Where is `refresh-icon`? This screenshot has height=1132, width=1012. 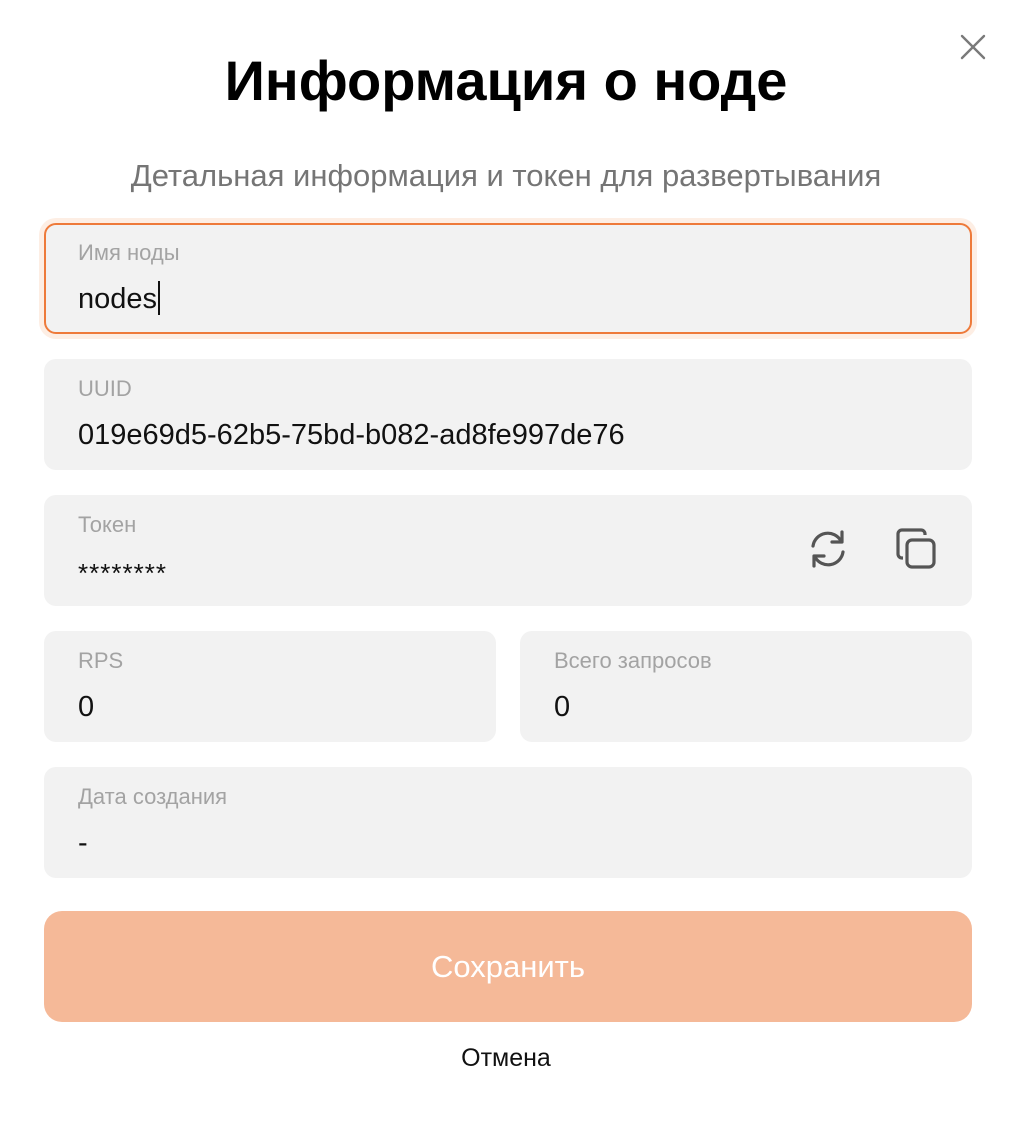
refresh-icon is located at coordinates (828, 549).